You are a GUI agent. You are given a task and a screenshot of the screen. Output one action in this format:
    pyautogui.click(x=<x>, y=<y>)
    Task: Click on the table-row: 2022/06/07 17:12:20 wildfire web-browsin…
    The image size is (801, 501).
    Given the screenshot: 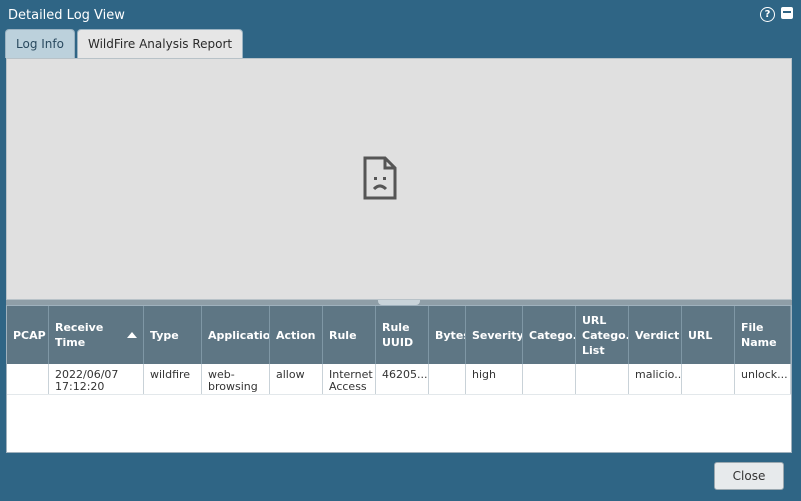 What is the action you would take?
    pyautogui.click(x=399, y=379)
    